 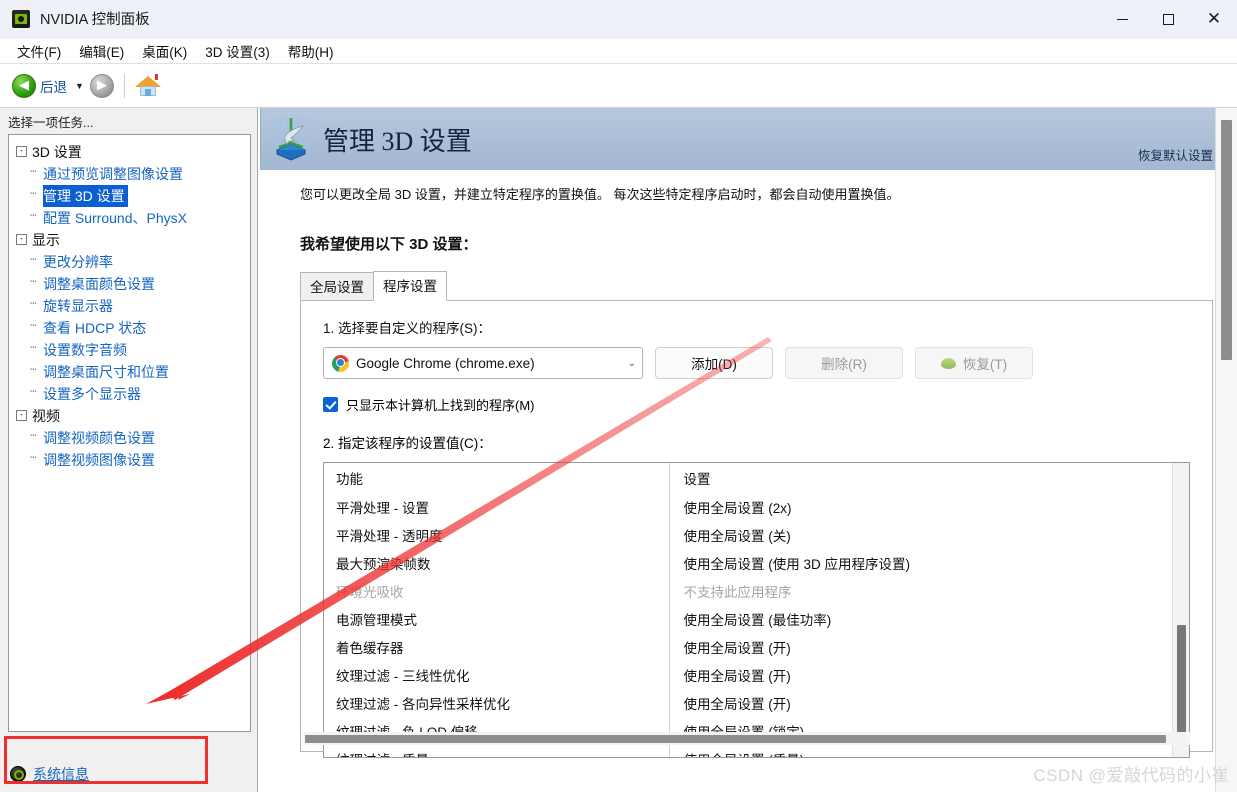 What do you see at coordinates (1180, 610) in the screenshot?
I see `table-vertical-scrollbar` at bounding box center [1180, 610].